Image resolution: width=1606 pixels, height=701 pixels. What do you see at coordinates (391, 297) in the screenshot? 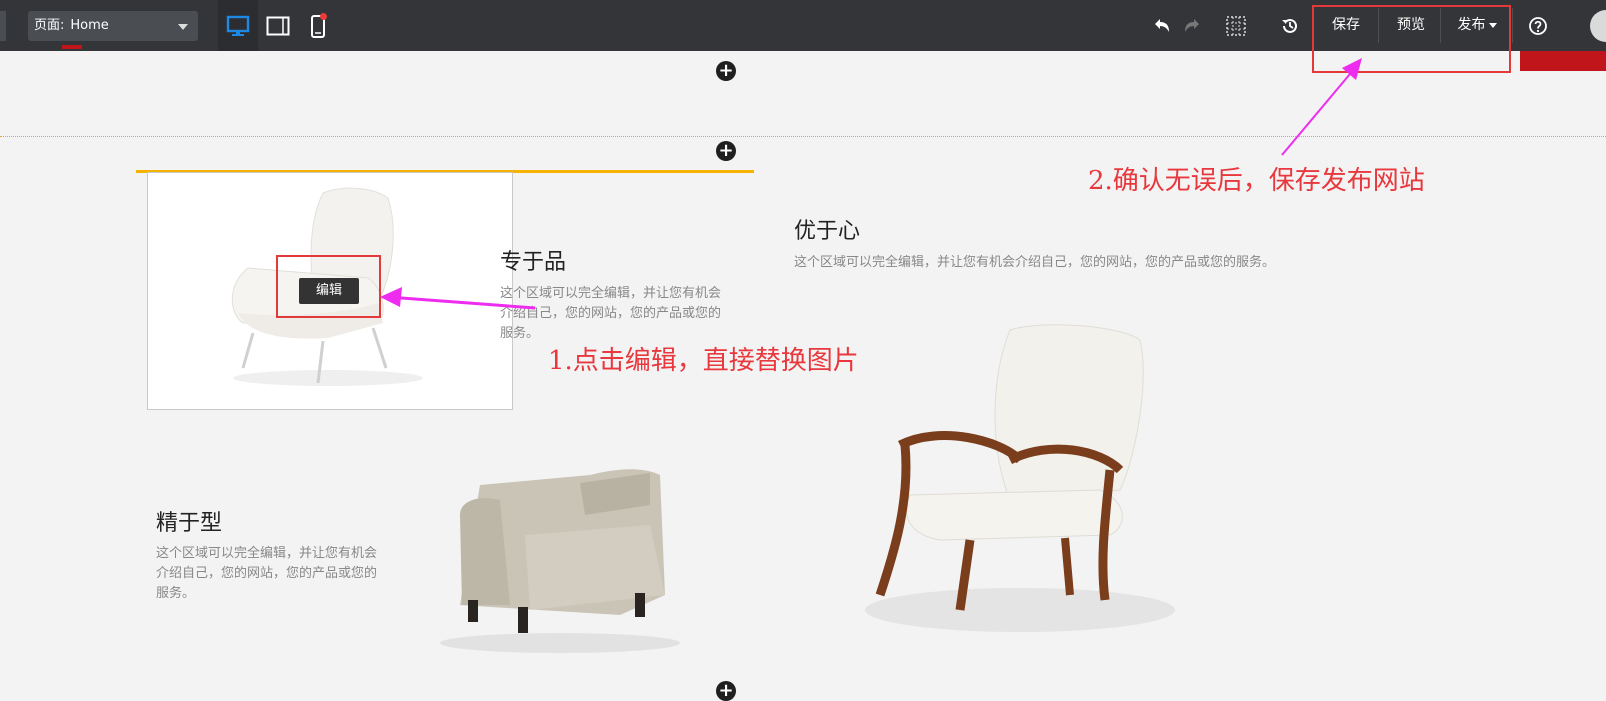
I see `arrow-head-step1` at bounding box center [391, 297].